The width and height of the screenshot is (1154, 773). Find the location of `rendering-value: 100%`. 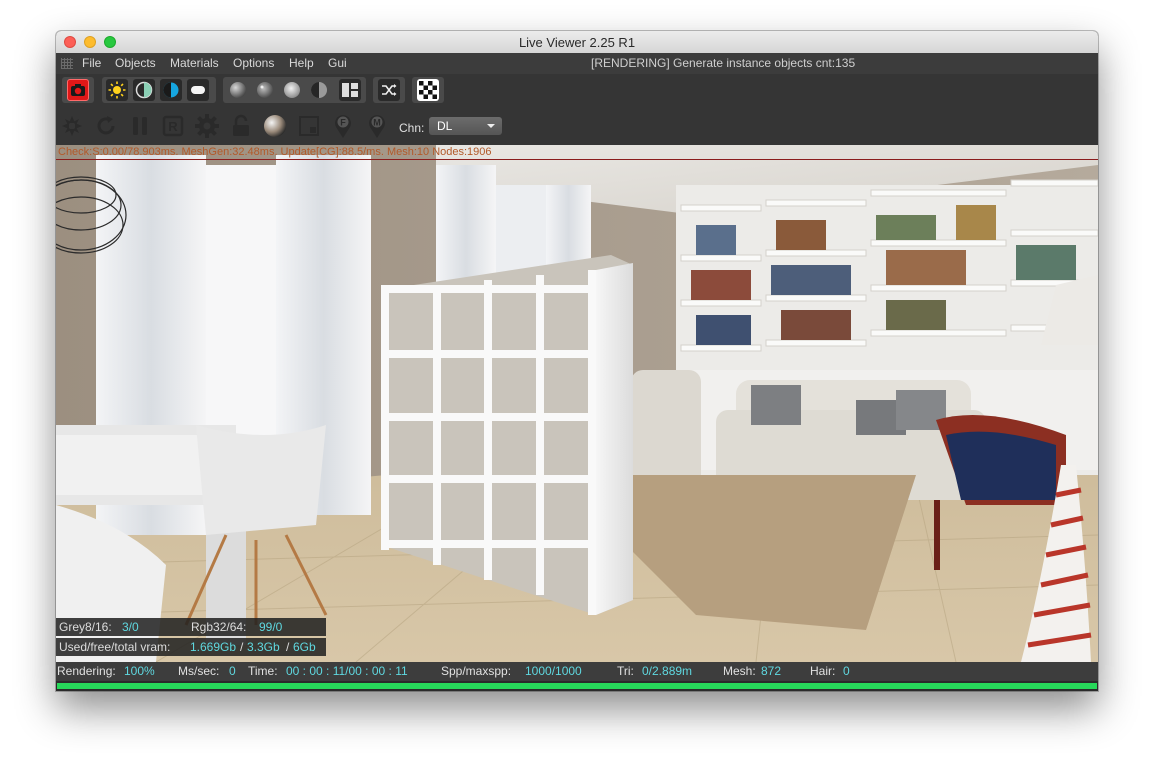

rendering-value: 100% is located at coordinates (139, 671).